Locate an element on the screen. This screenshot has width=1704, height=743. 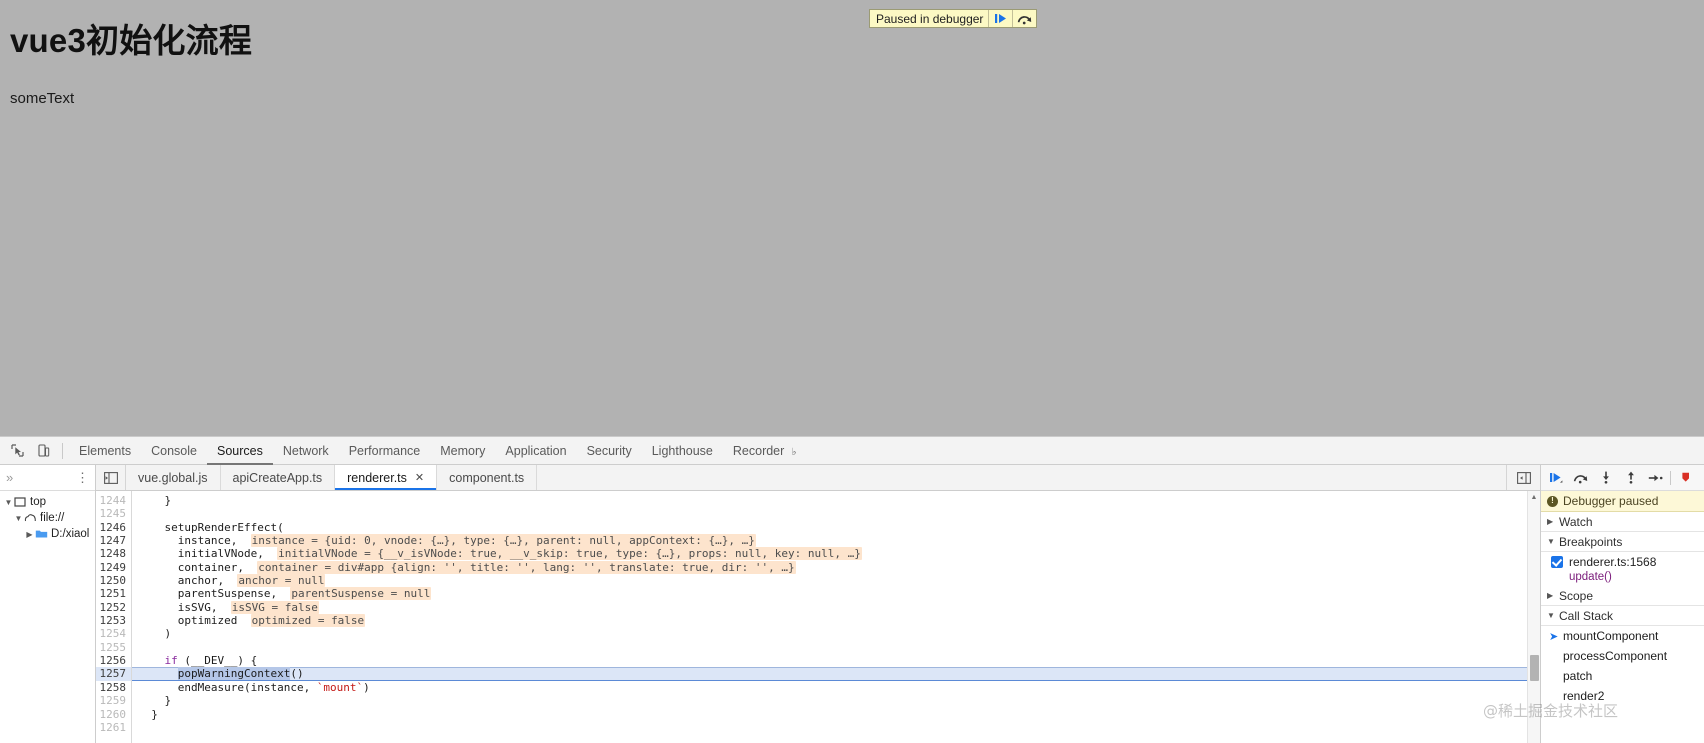
tree-item-folder: ▶ D:/xiaol is located at coordinates (47, 534).